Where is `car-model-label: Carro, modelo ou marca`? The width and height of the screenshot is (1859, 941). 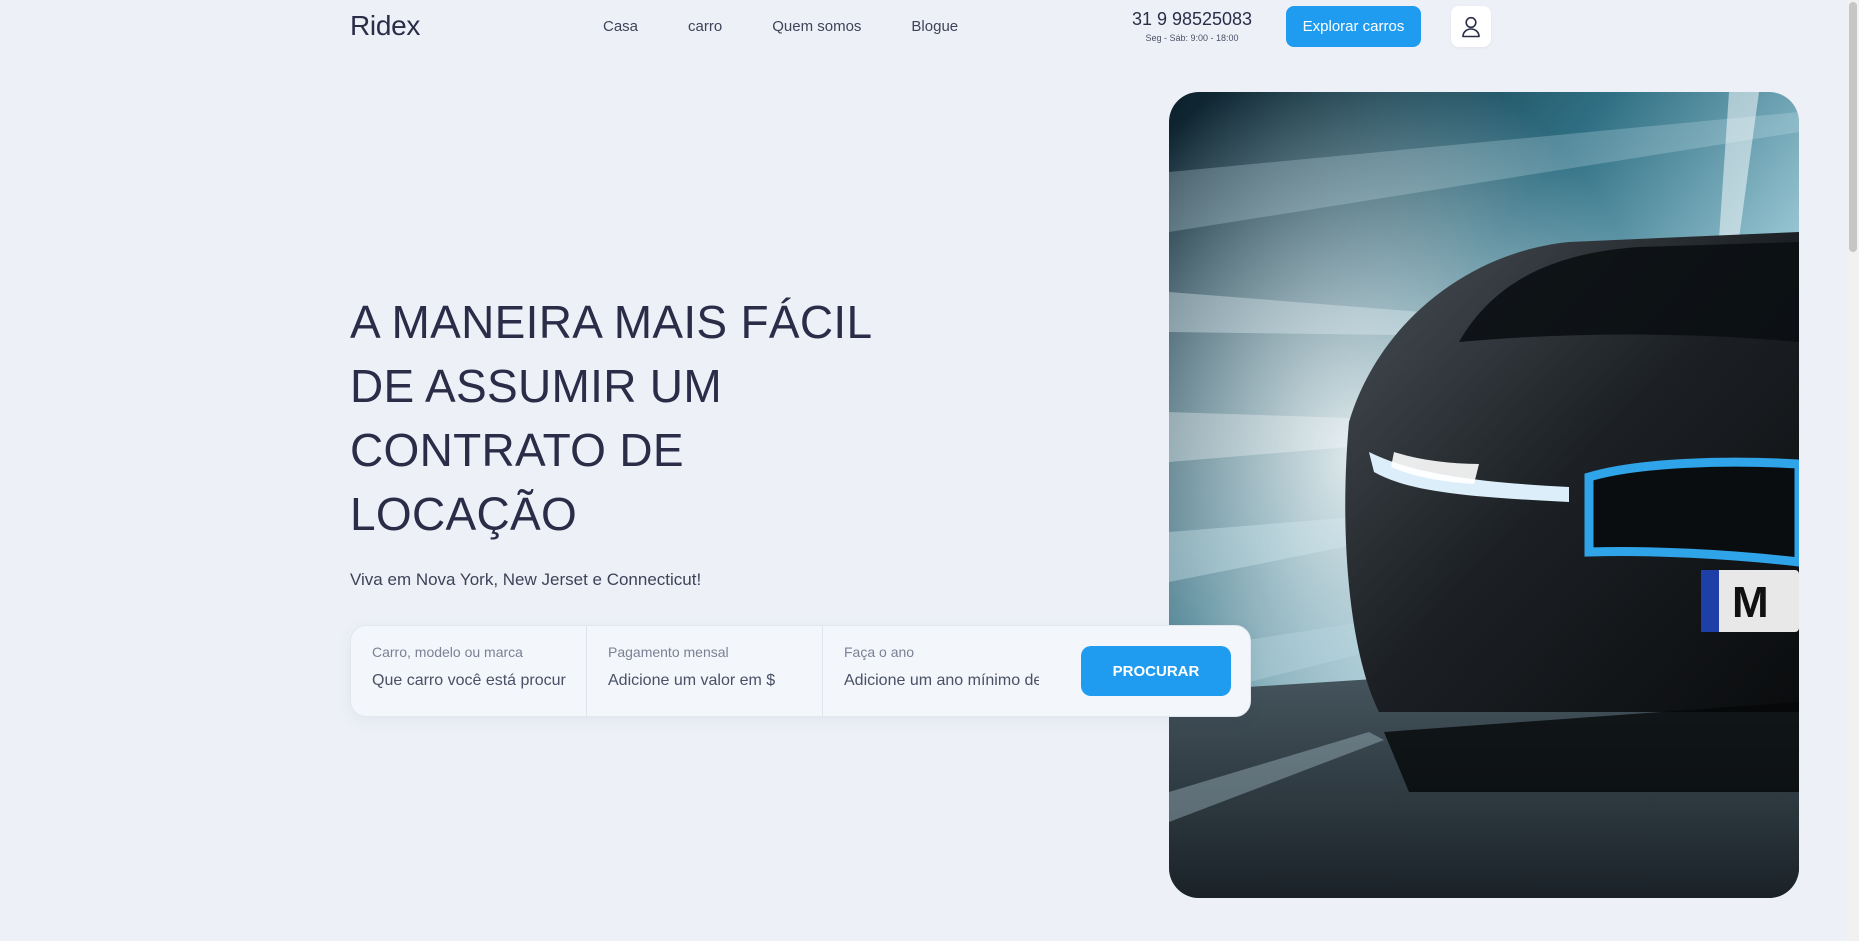
car-model-label: Carro, modelo ou marca is located at coordinates (447, 652).